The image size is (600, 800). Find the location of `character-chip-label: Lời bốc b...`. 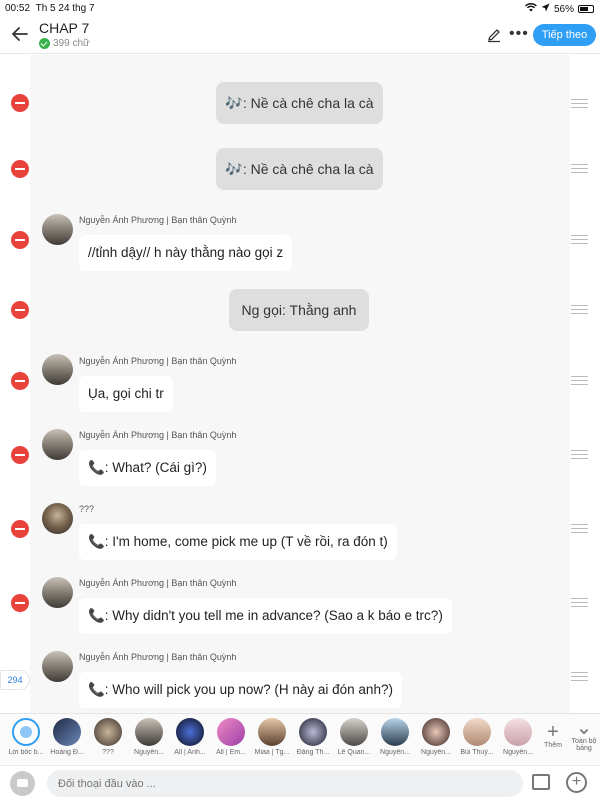

character-chip-label: Lời bốc b... is located at coordinates (26, 752).